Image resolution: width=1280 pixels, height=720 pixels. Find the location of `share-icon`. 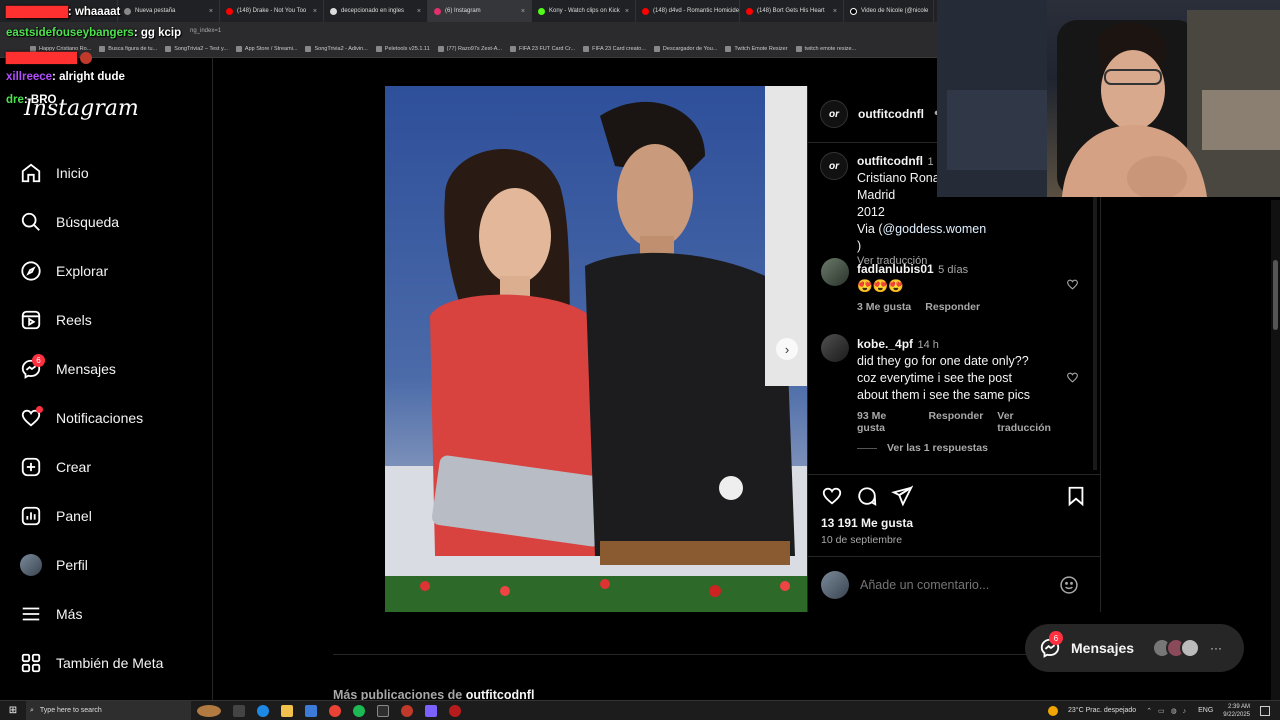

share-icon is located at coordinates (902, 496).